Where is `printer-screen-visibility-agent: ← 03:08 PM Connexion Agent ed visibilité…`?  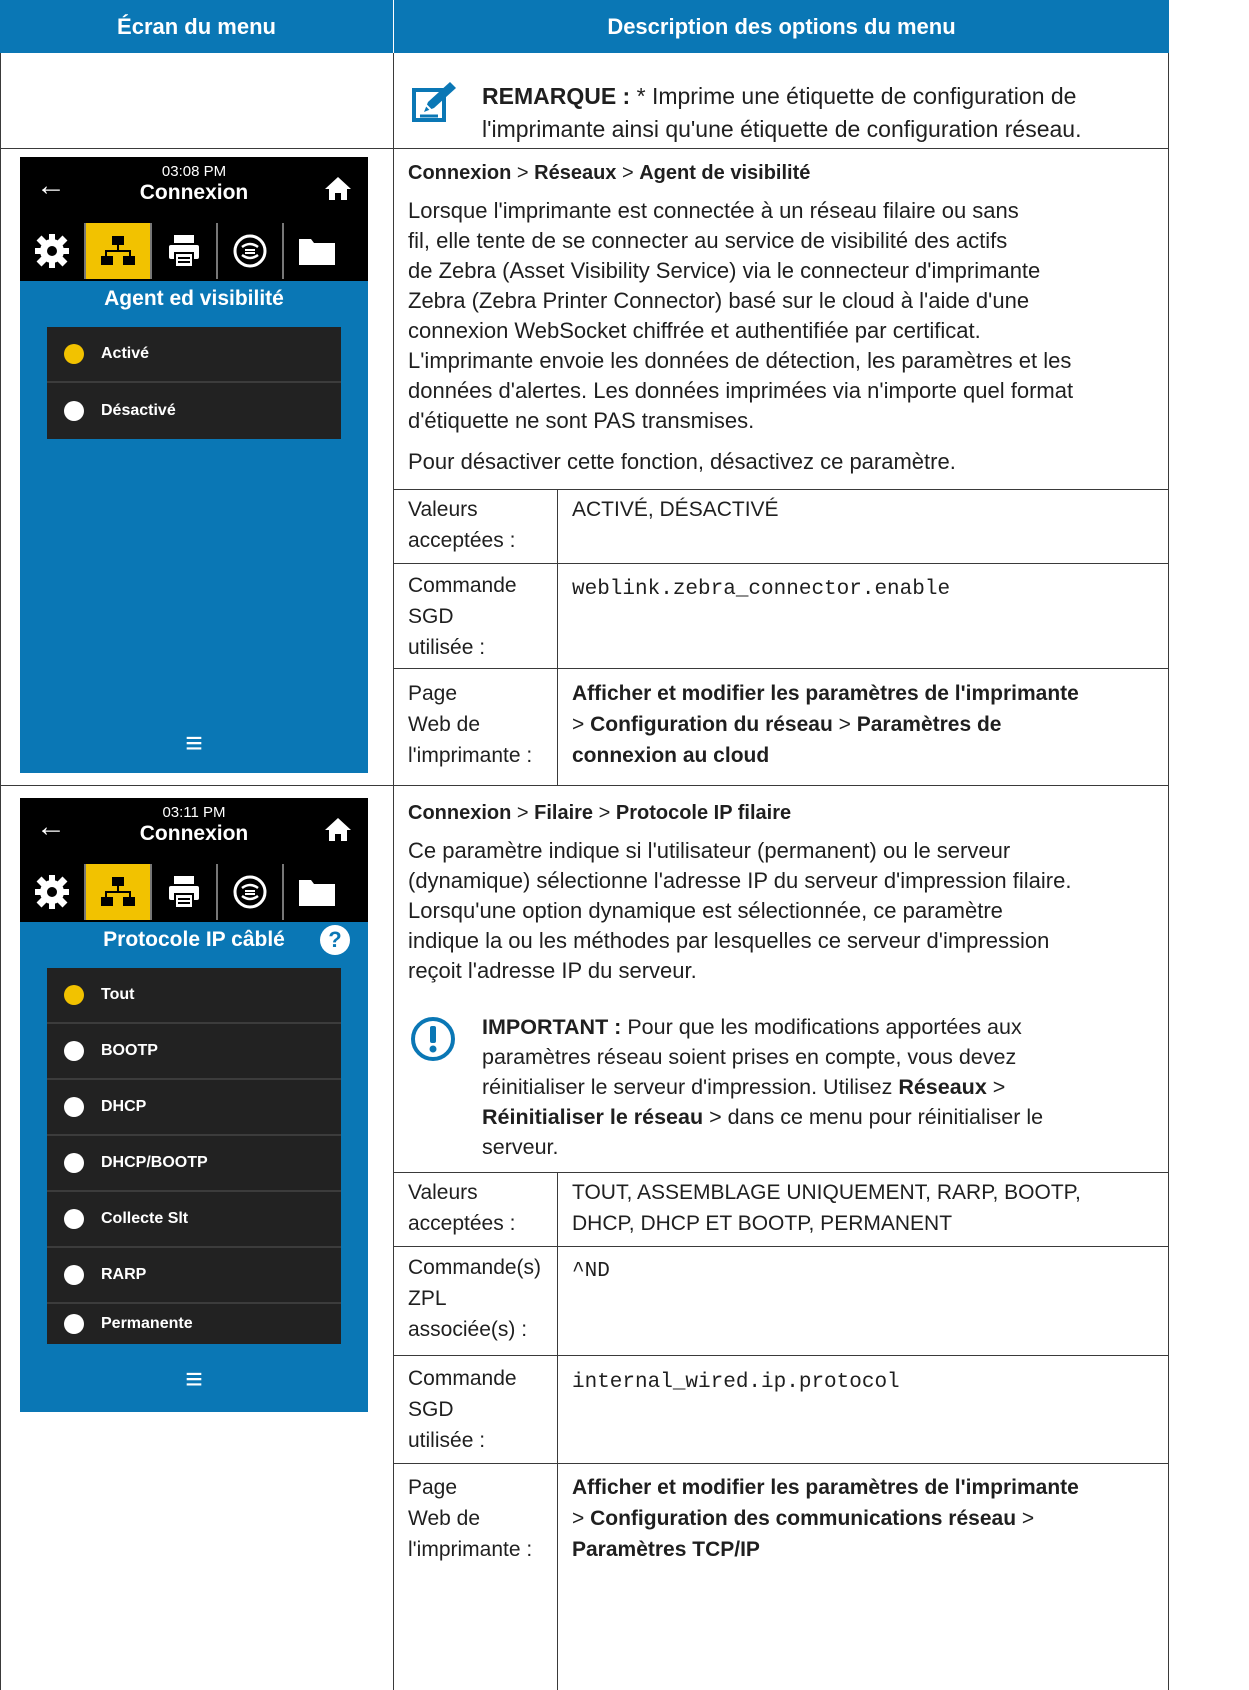 printer-screen-visibility-agent: ← 03:08 PM Connexion Agent ed visibilité… is located at coordinates (194, 465).